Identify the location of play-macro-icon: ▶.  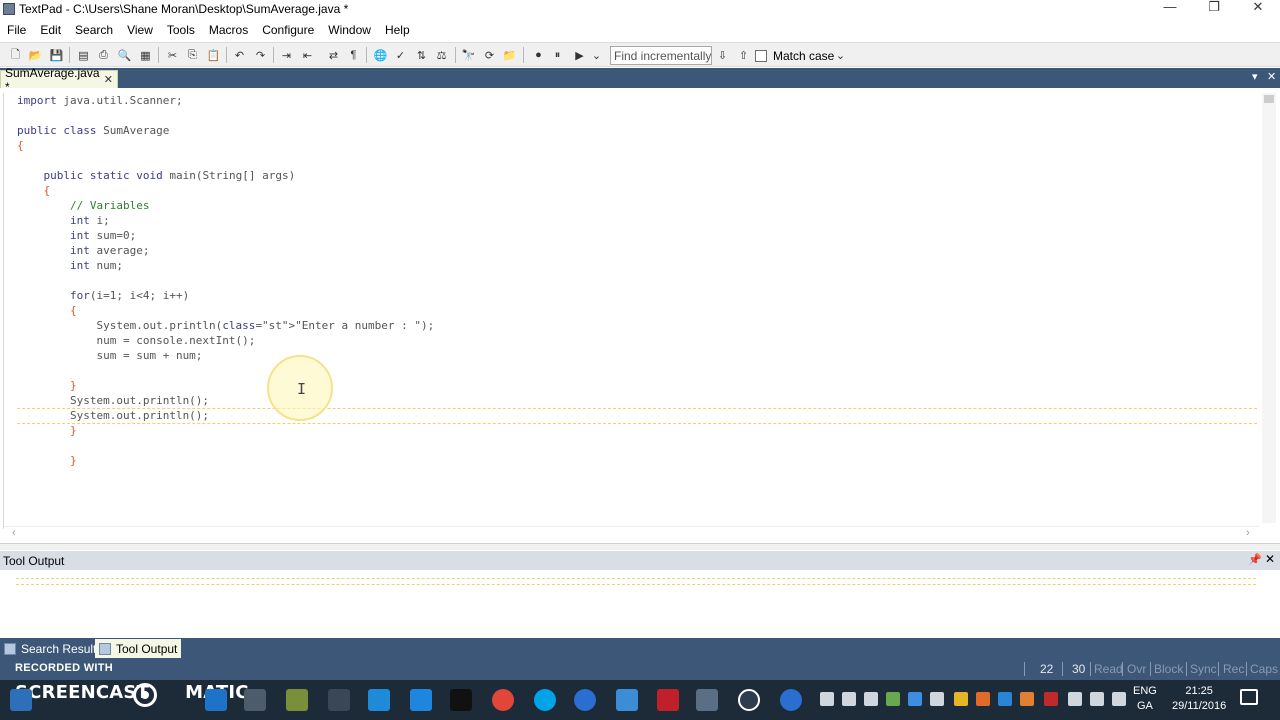
(579, 55).